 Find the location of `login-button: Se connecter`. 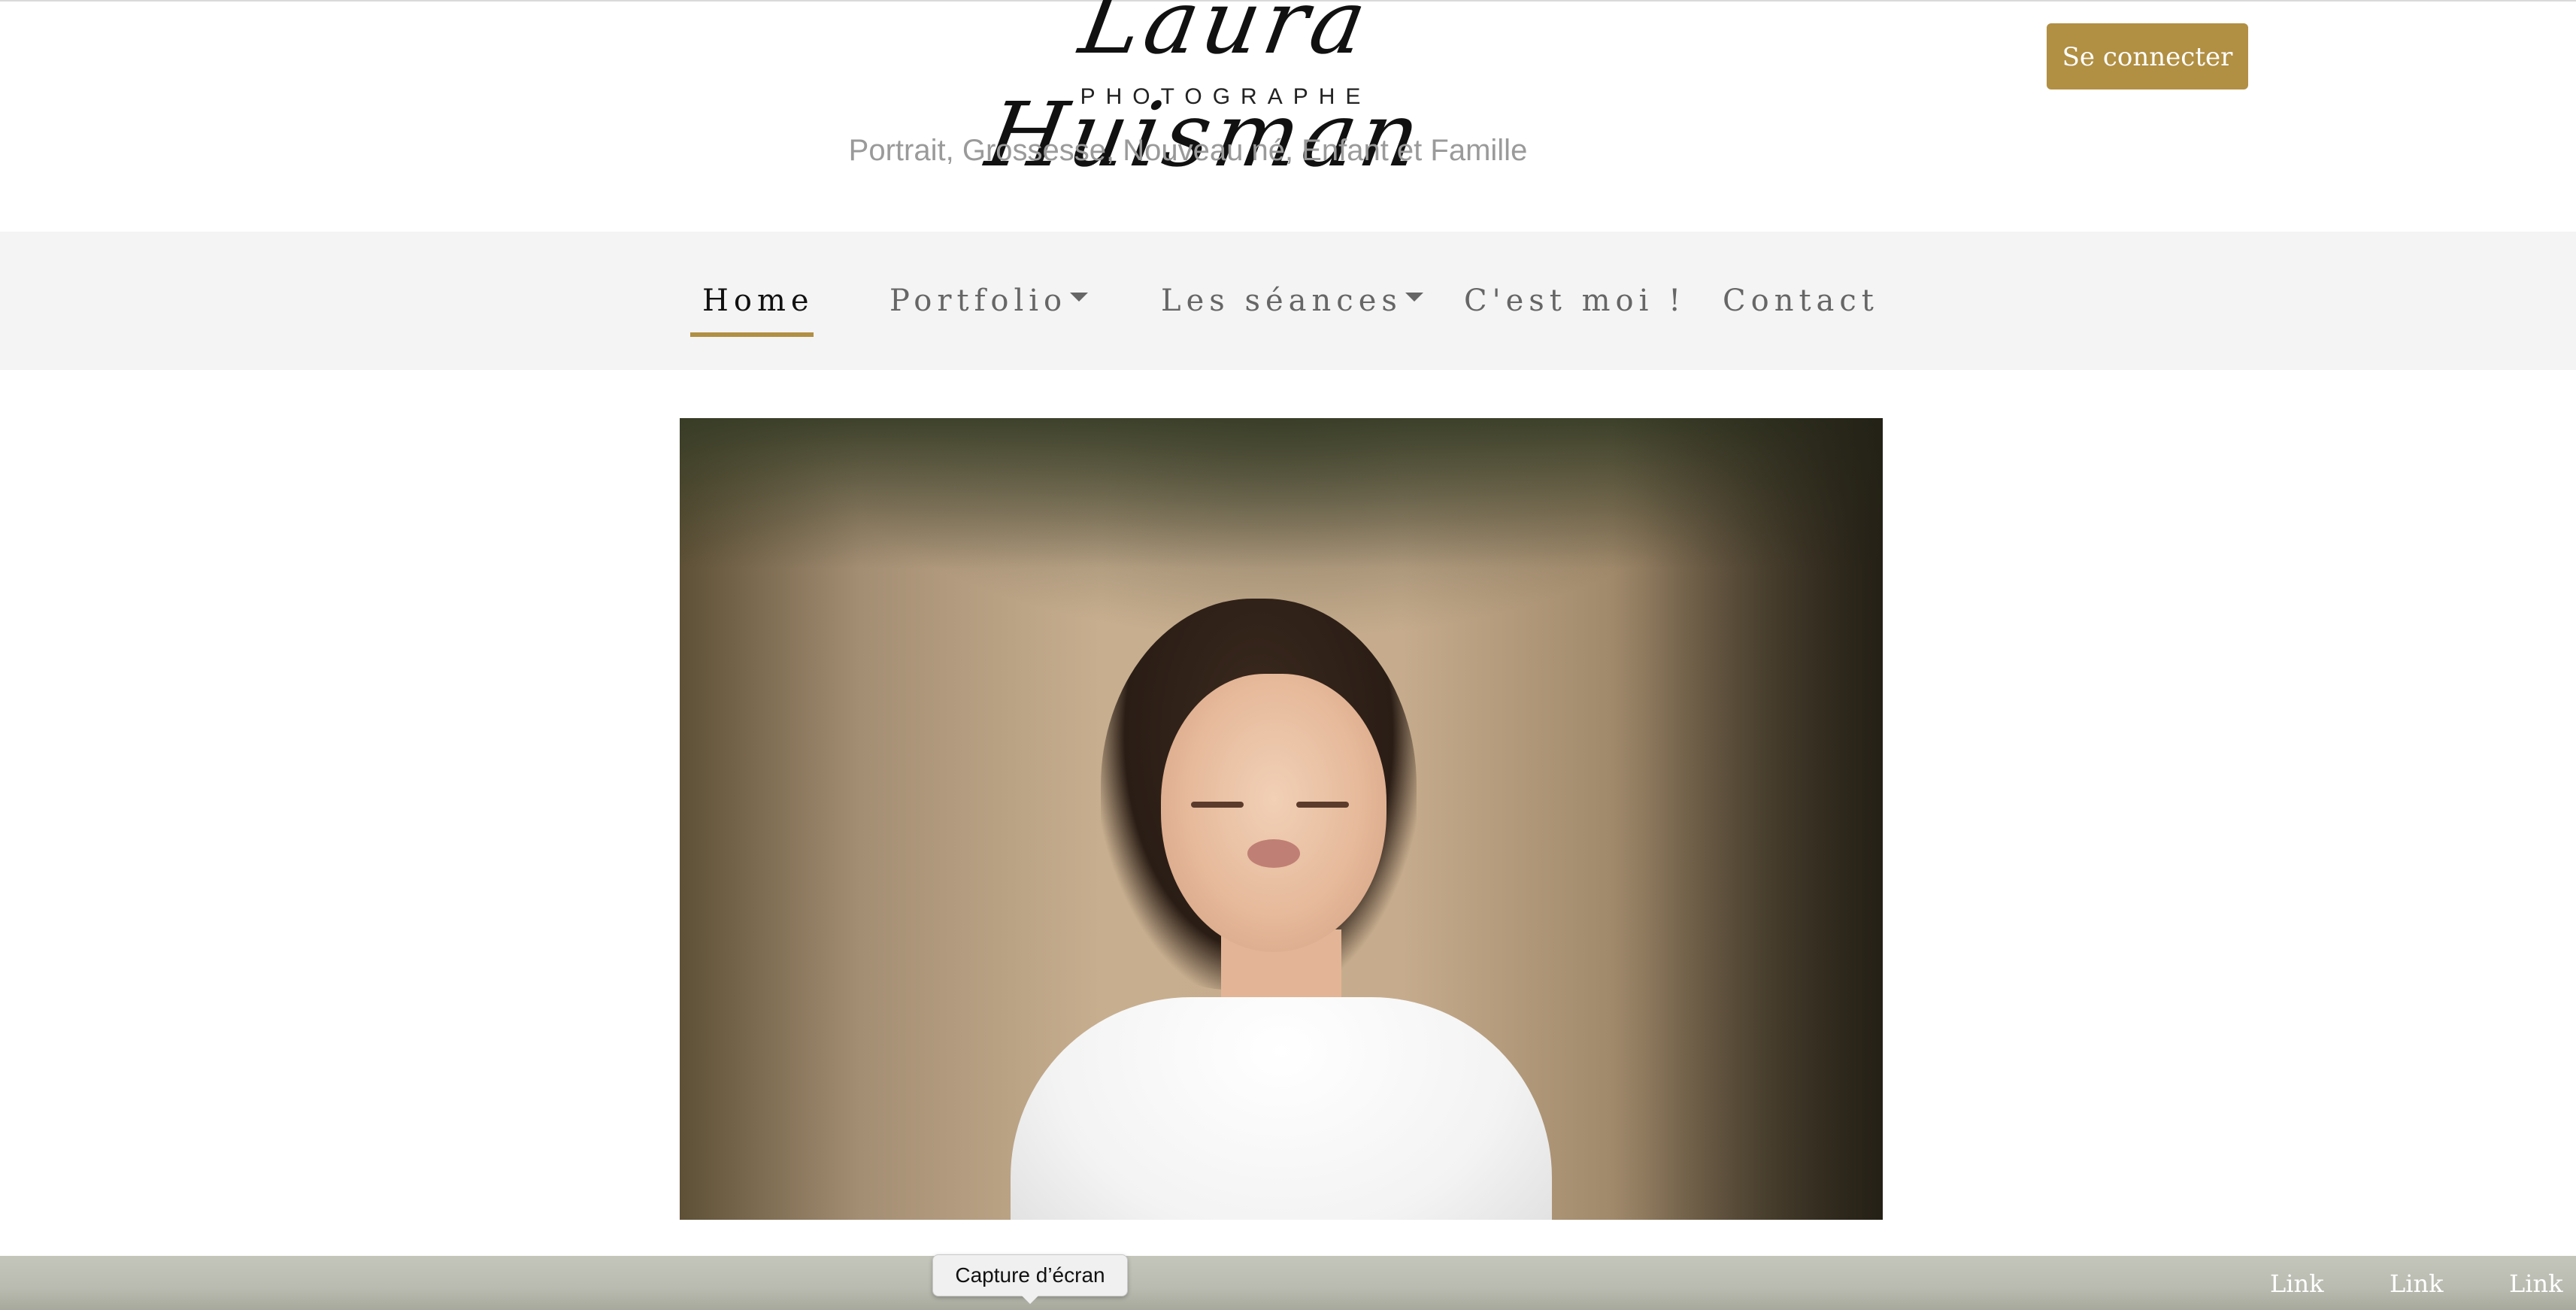

login-button: Se connecter is located at coordinates (2147, 56).